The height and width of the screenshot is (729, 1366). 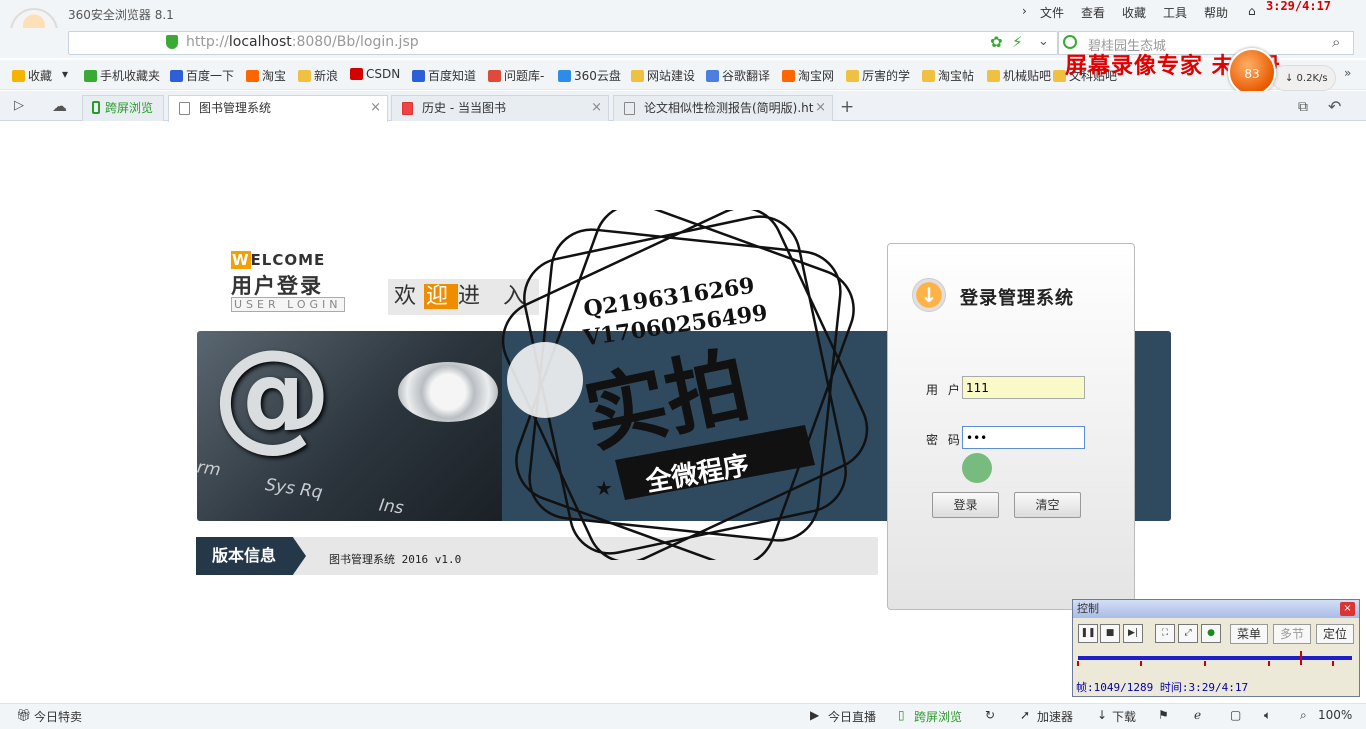 I want to click on live-link: 今日直播, so click(x=852, y=716).